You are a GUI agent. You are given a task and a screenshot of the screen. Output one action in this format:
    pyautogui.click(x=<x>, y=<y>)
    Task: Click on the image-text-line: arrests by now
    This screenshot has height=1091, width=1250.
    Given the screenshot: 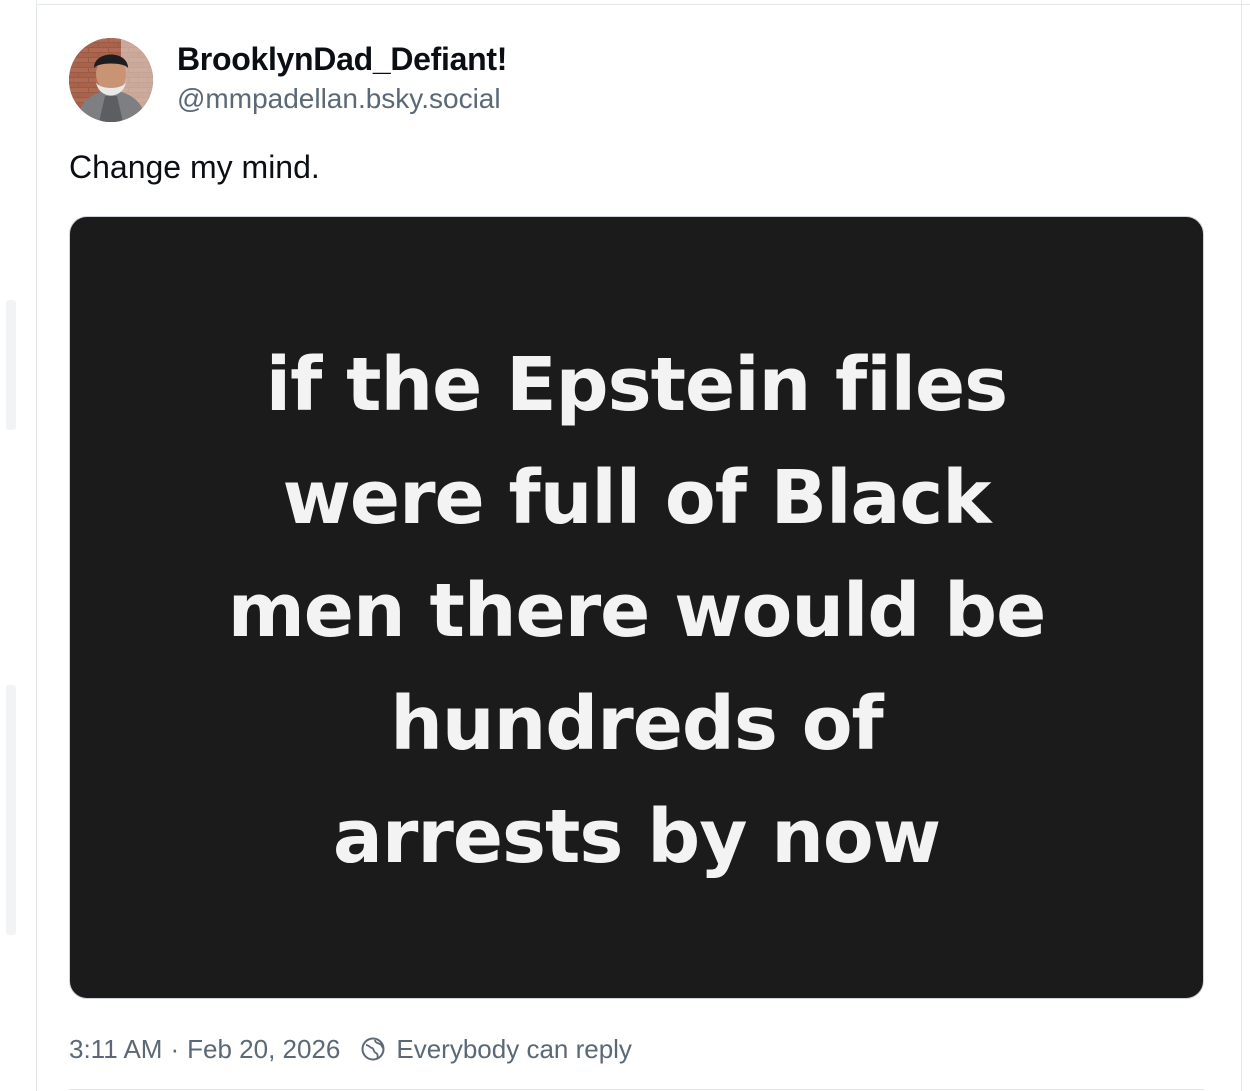 What is the action you would take?
    pyautogui.click(x=636, y=837)
    